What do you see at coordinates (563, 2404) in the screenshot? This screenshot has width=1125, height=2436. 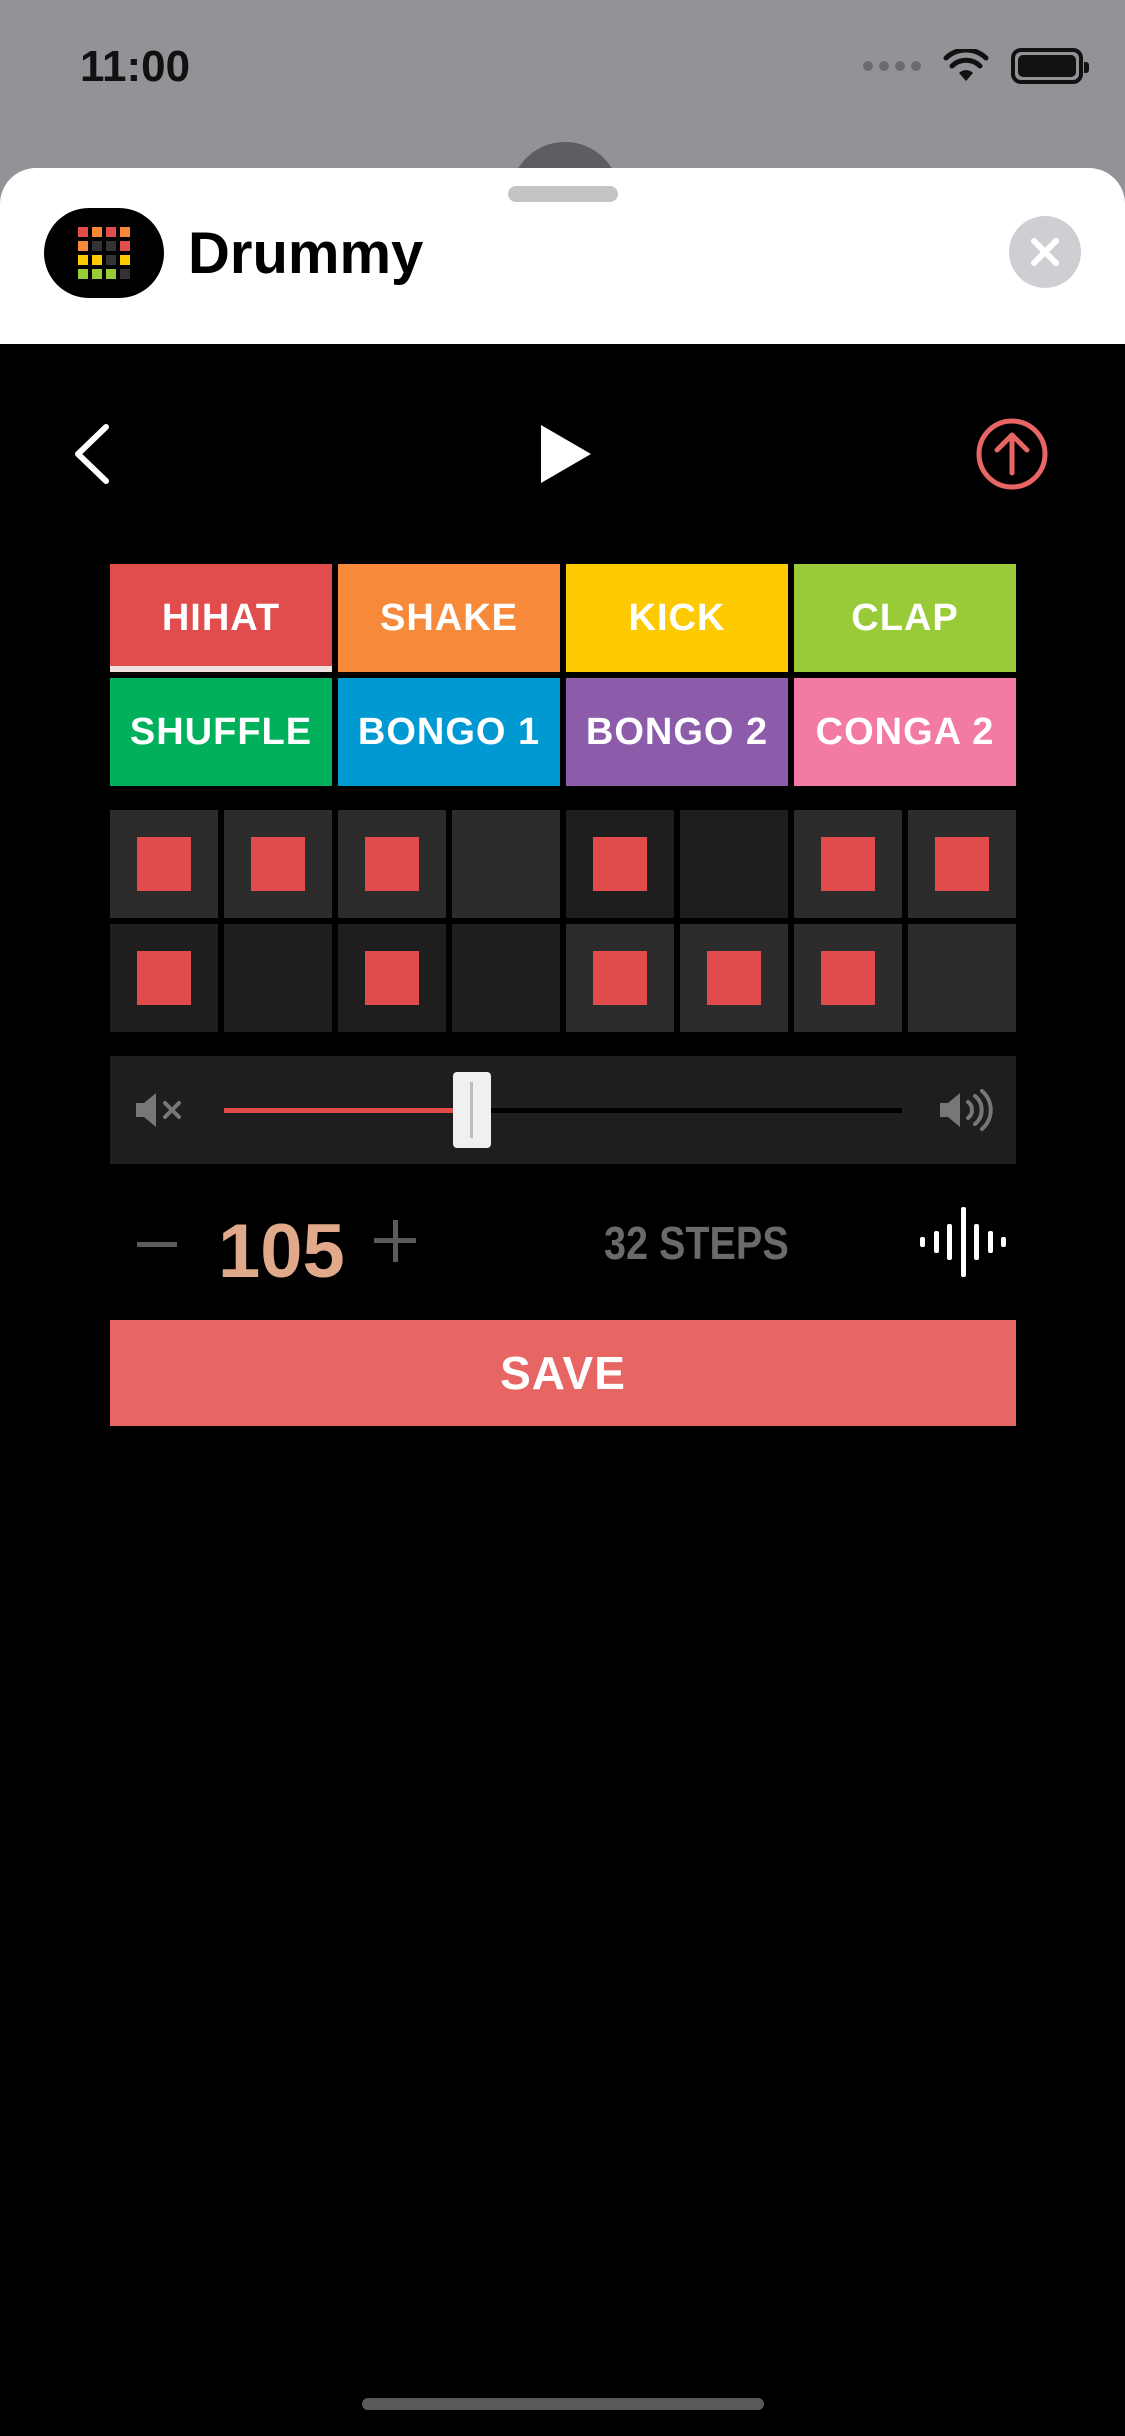 I see `home-indicator` at bounding box center [563, 2404].